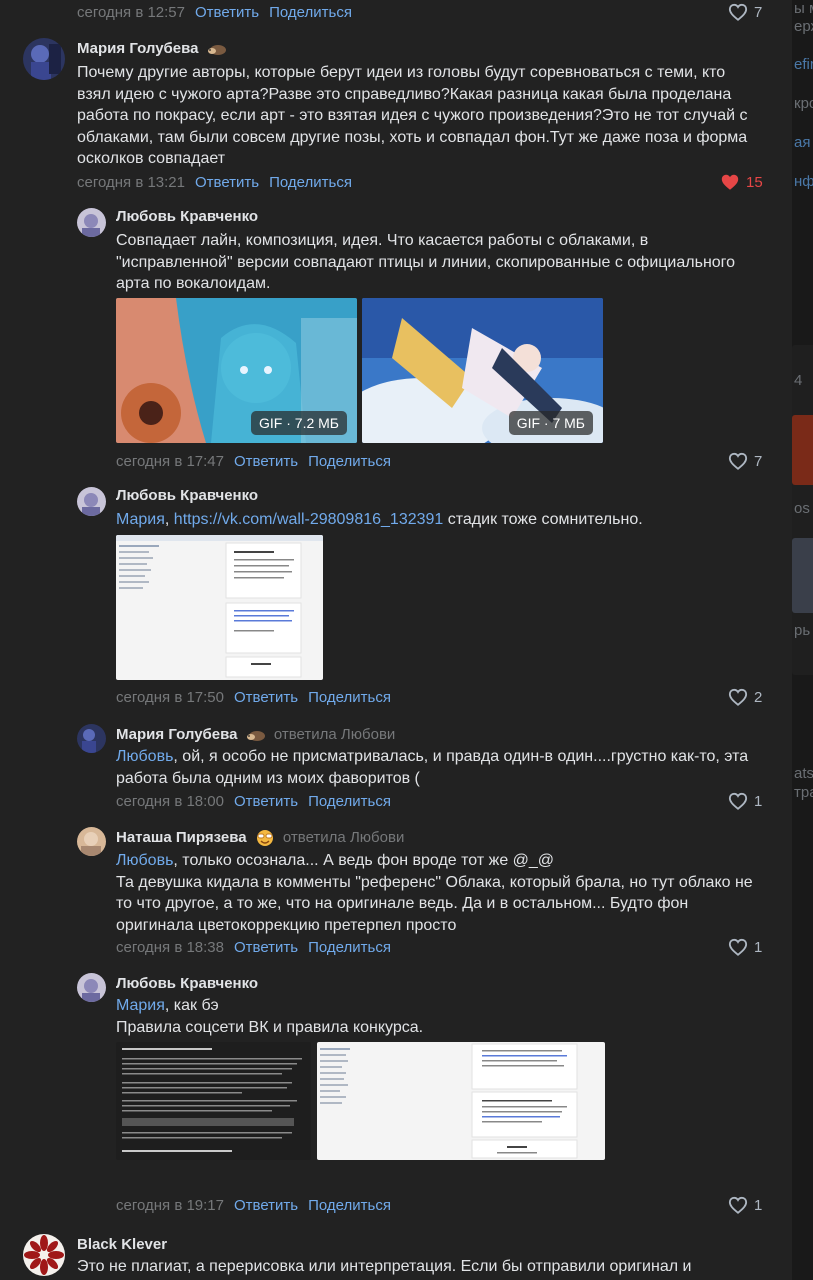  I want to click on sidebar-text: ы ме, so click(803, 8).